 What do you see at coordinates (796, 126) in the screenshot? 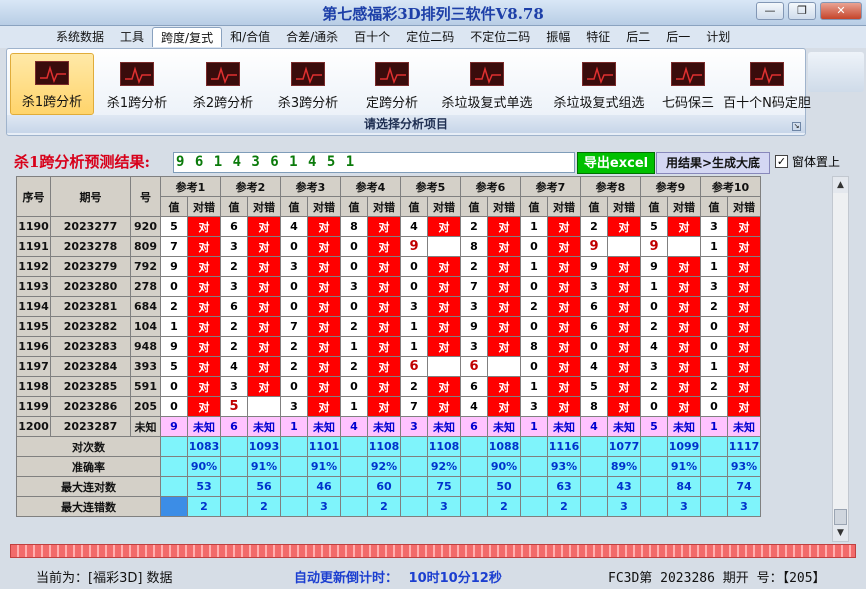
I see `expand-icon: ↘` at bounding box center [796, 126].